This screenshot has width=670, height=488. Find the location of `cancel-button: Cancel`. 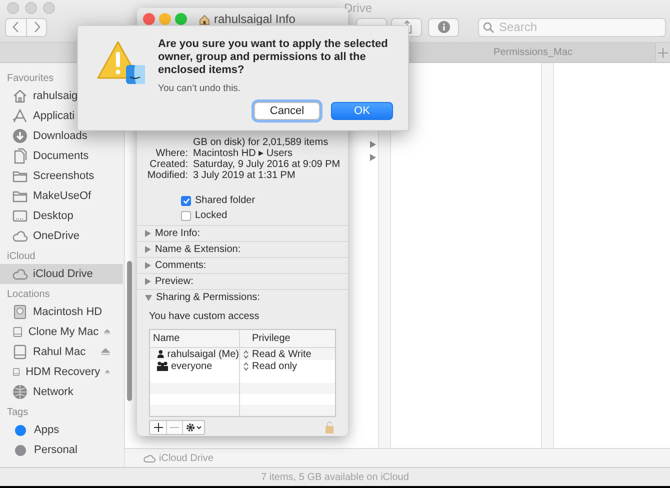

cancel-button: Cancel is located at coordinates (287, 111).